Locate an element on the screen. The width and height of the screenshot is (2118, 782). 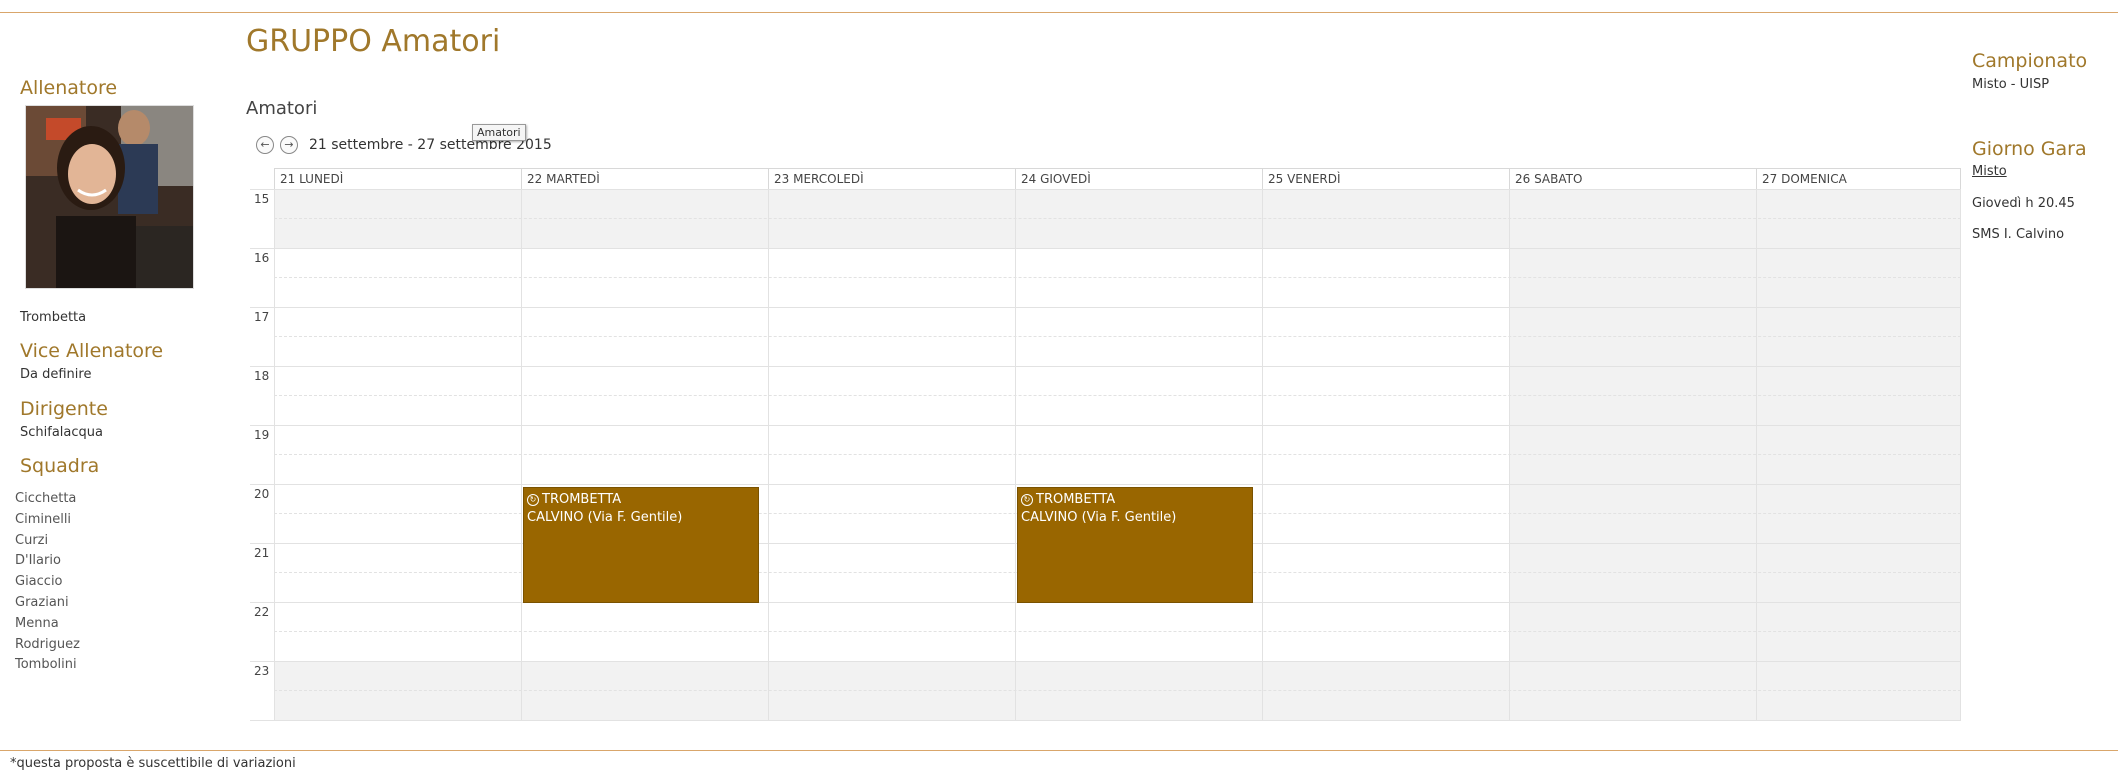
hour-row: 18 is located at coordinates (1105, 395).